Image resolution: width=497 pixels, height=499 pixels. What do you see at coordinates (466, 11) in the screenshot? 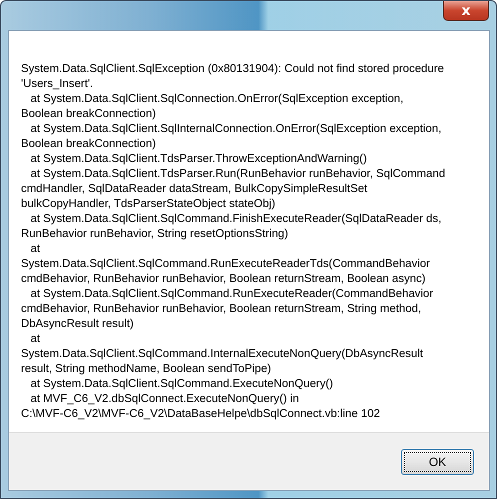
I see `close-button: x` at bounding box center [466, 11].